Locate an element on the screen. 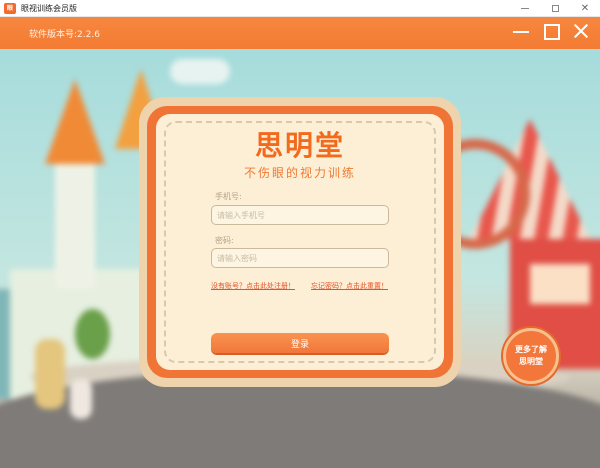 This screenshot has width=600, height=468. password-label: 密码: is located at coordinates (224, 240).